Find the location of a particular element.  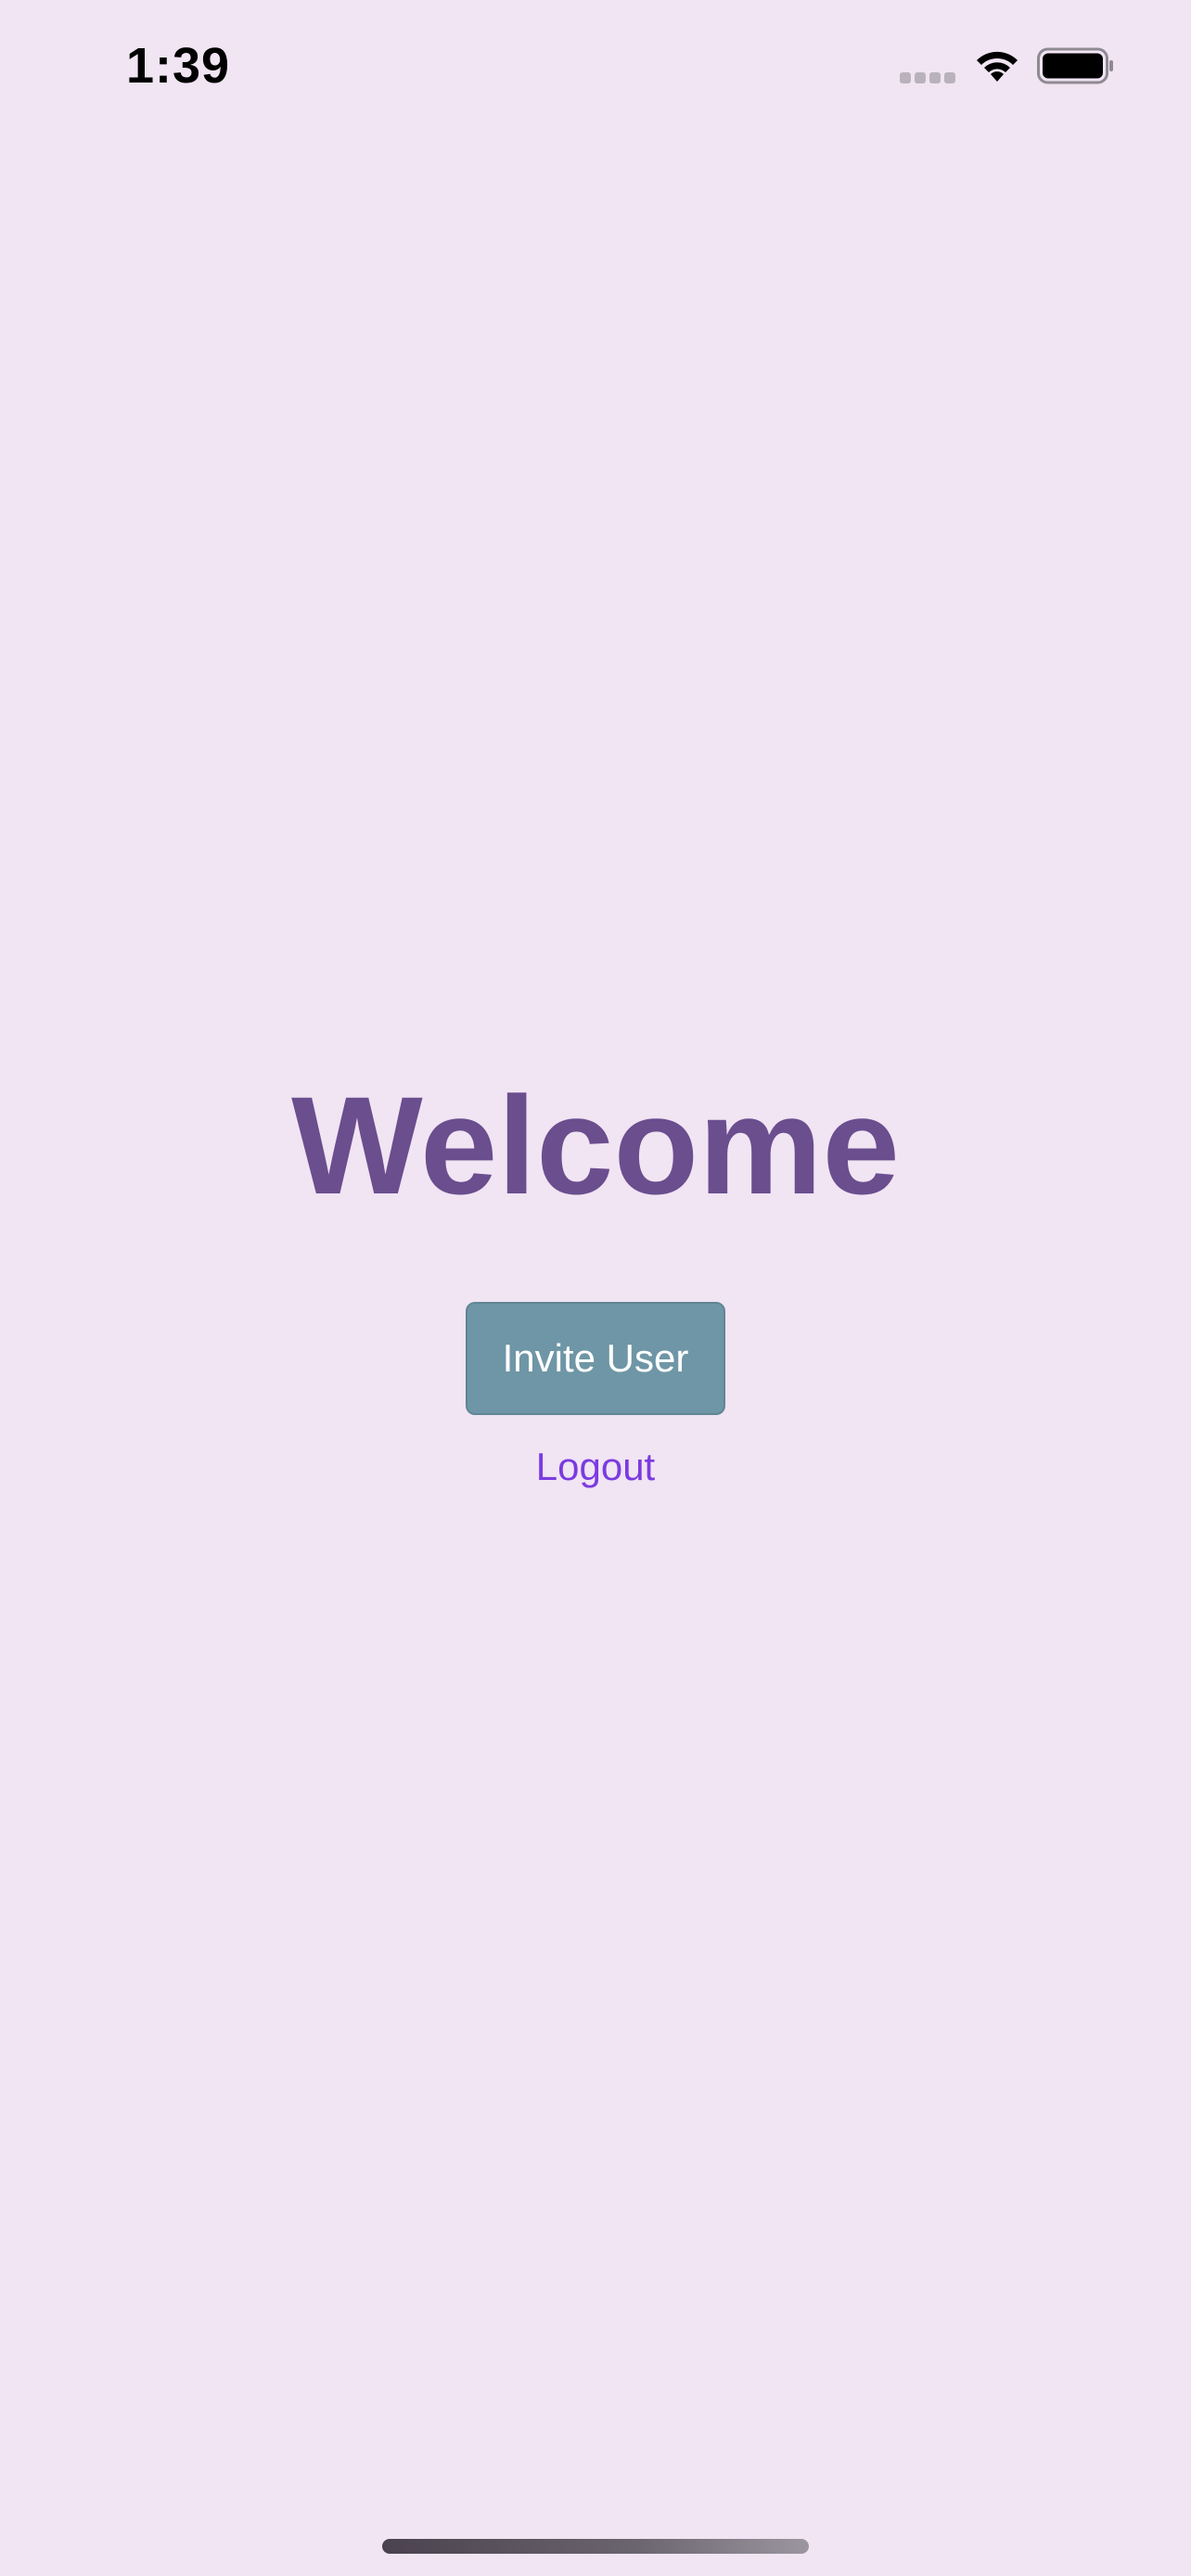

cellular-signal-icon is located at coordinates (929, 79).